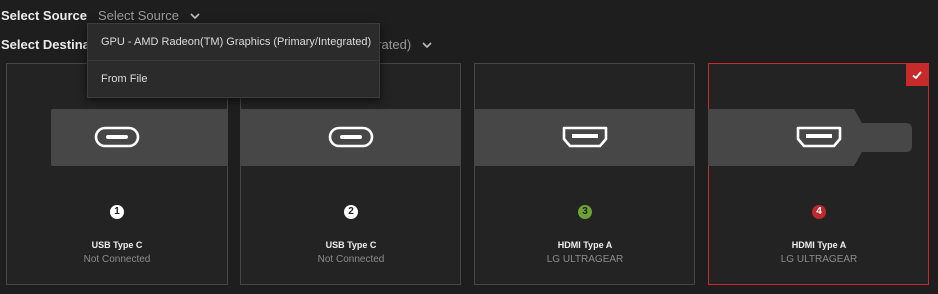  I want to click on source-select: Select Source, so click(149, 15).